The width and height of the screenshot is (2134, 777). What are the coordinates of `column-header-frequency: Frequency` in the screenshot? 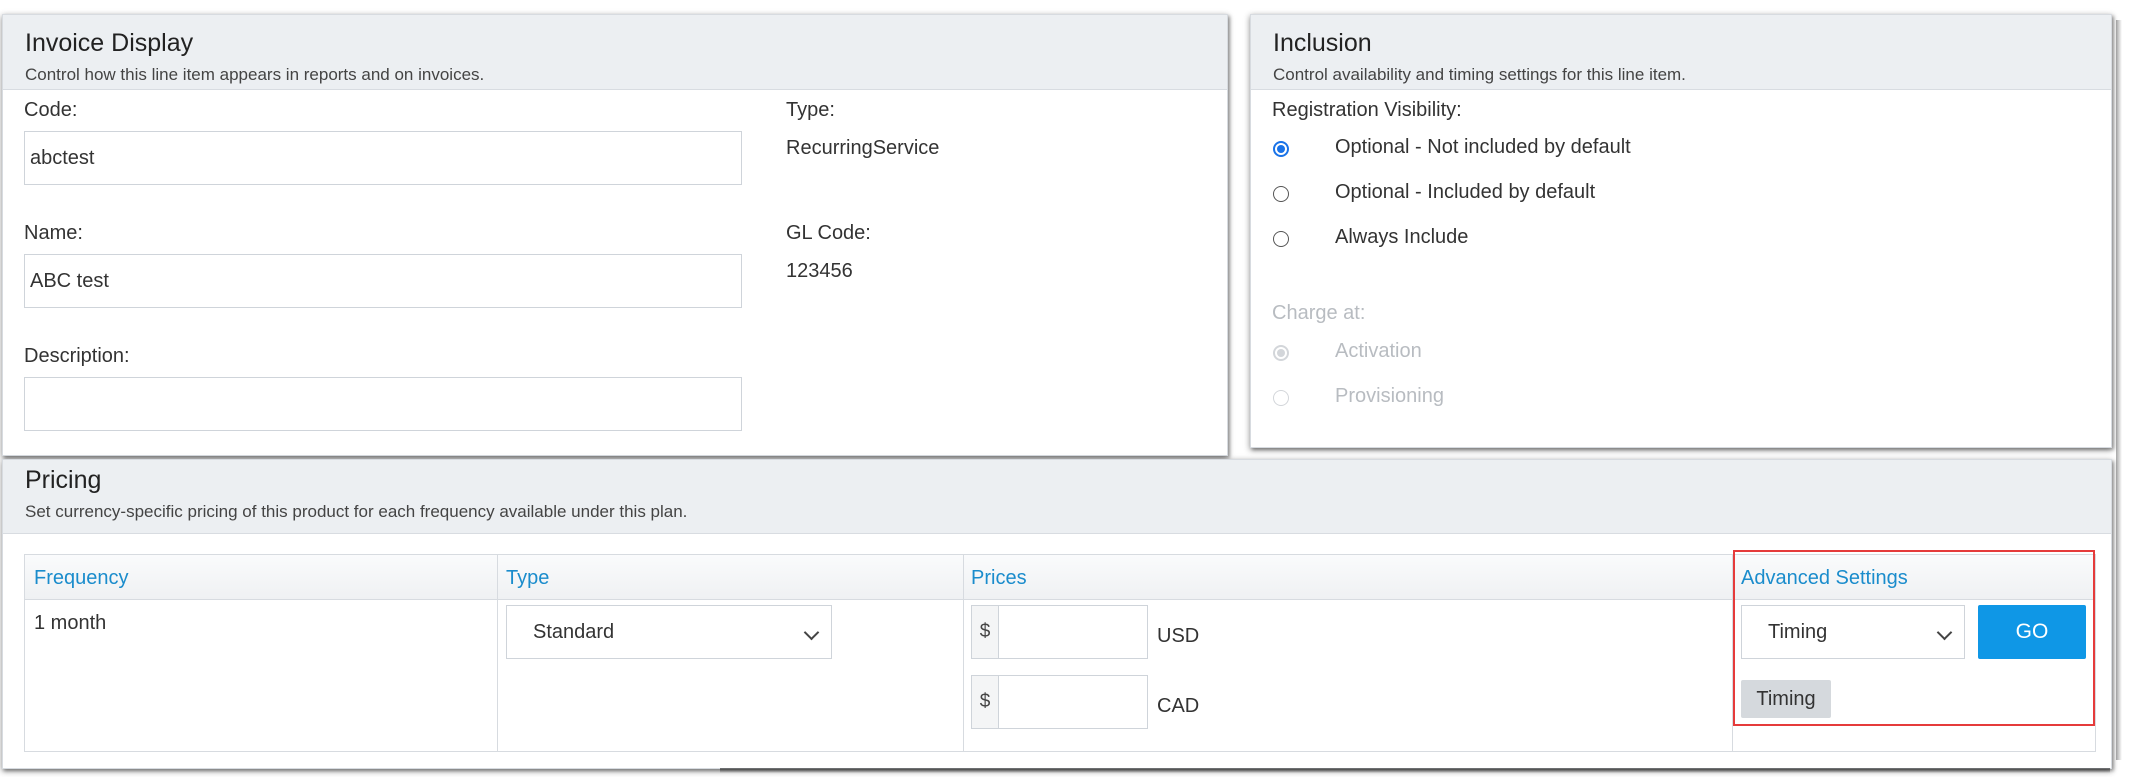 It's located at (81, 578).